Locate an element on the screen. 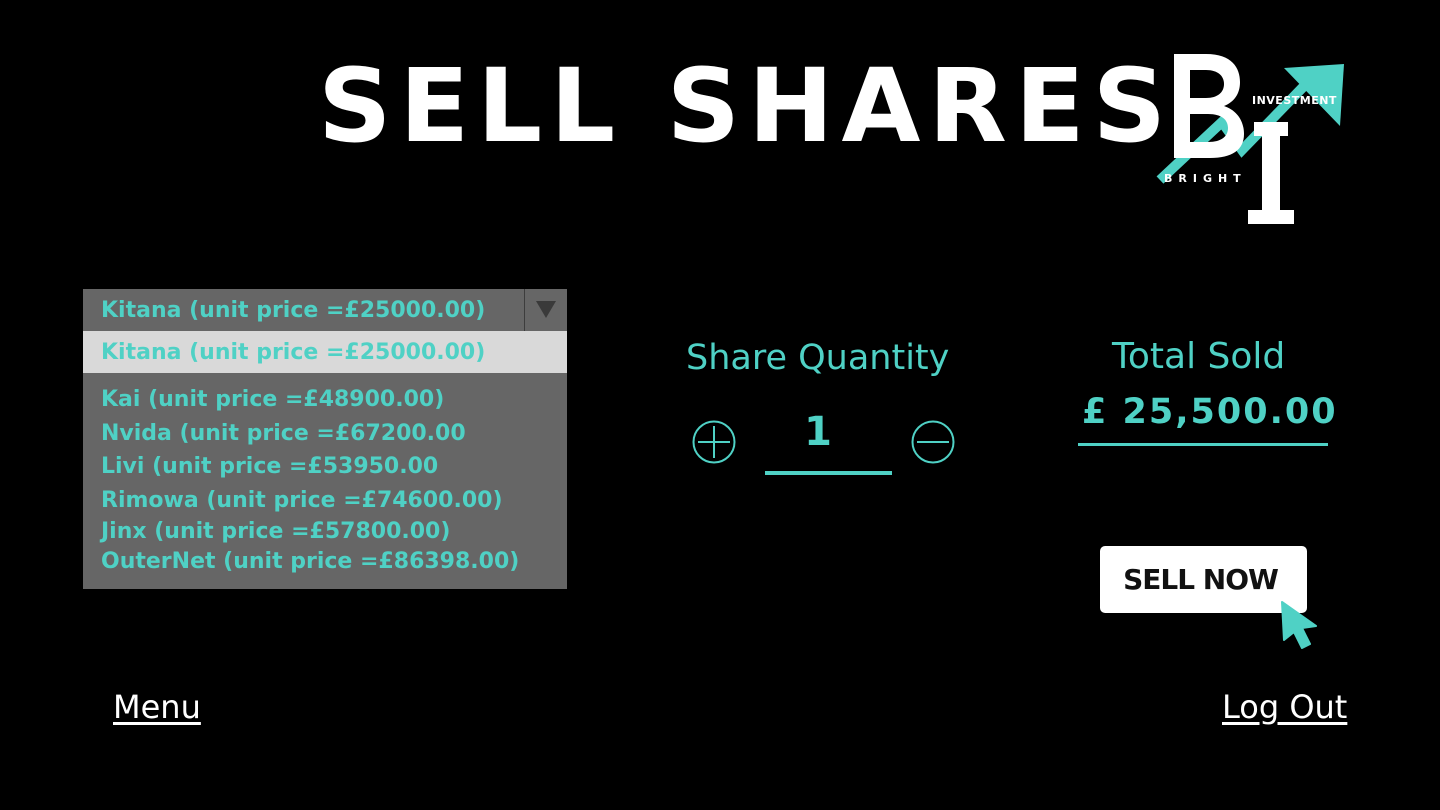 The width and height of the screenshot is (1440, 810). share-option: Rimowa (unit price =£74600.00) is located at coordinates (302, 501).